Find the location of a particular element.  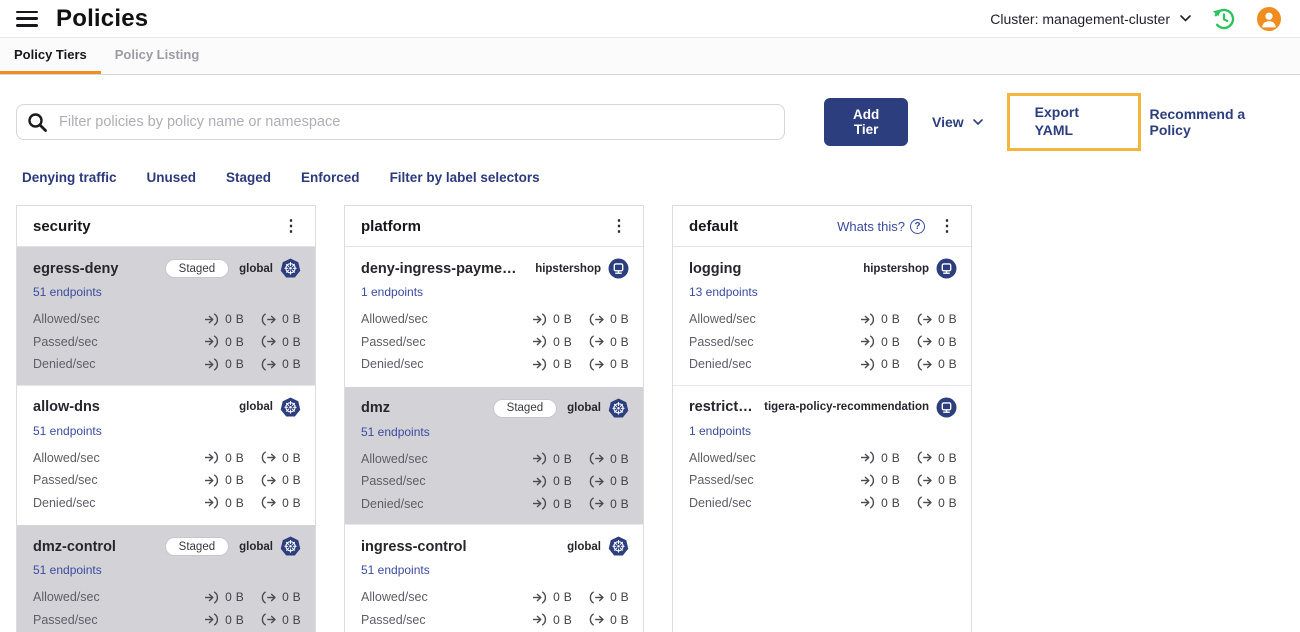

help-icon: ? is located at coordinates (917, 226).